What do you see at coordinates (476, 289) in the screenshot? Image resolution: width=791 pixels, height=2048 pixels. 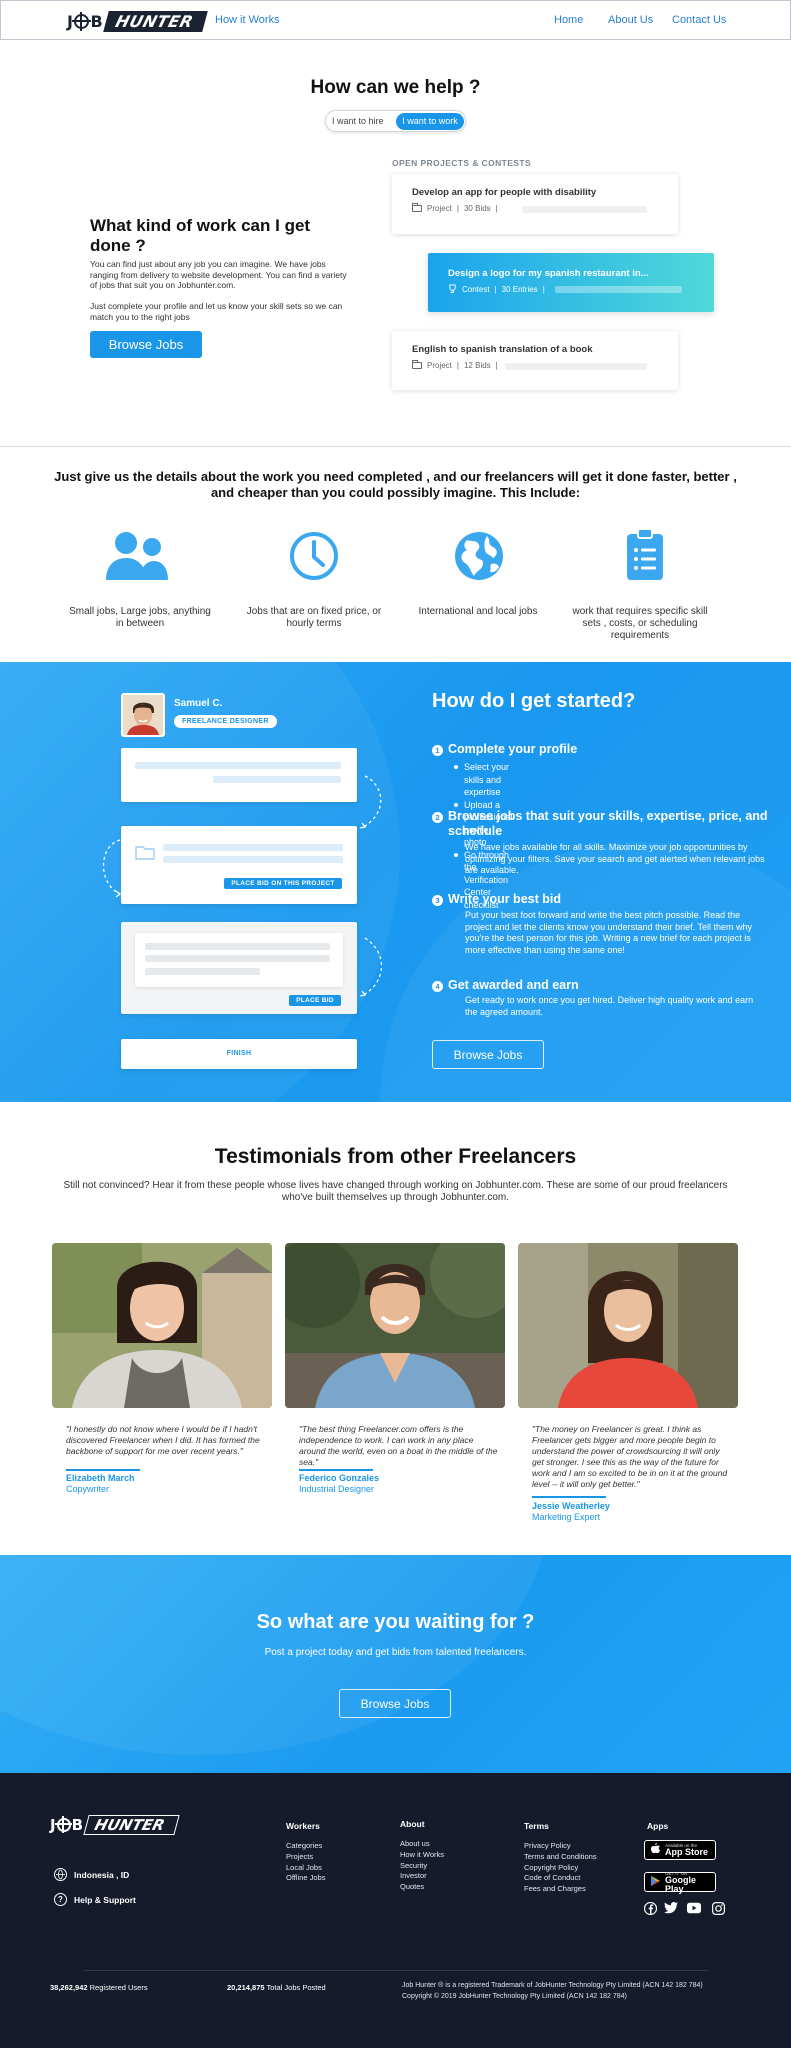 I see `contest-type: Contest` at bounding box center [476, 289].